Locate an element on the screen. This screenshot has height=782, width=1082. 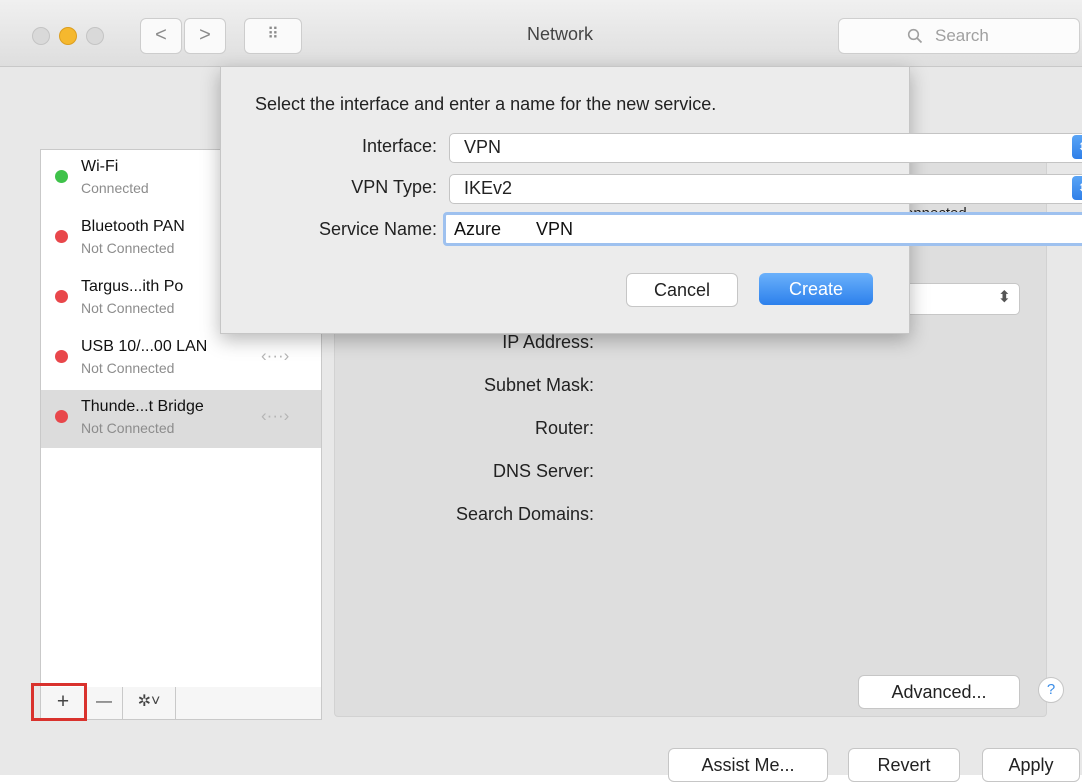
subnet-mask-label: Subnet Mask: is located at coordinates (538, 385).